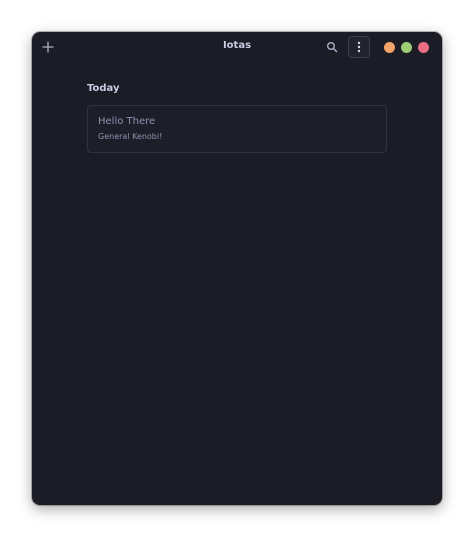 The width and height of the screenshot is (474, 537). Describe the element at coordinates (237, 129) in the screenshot. I see `note-card: Hello There General Kenobi!` at that location.